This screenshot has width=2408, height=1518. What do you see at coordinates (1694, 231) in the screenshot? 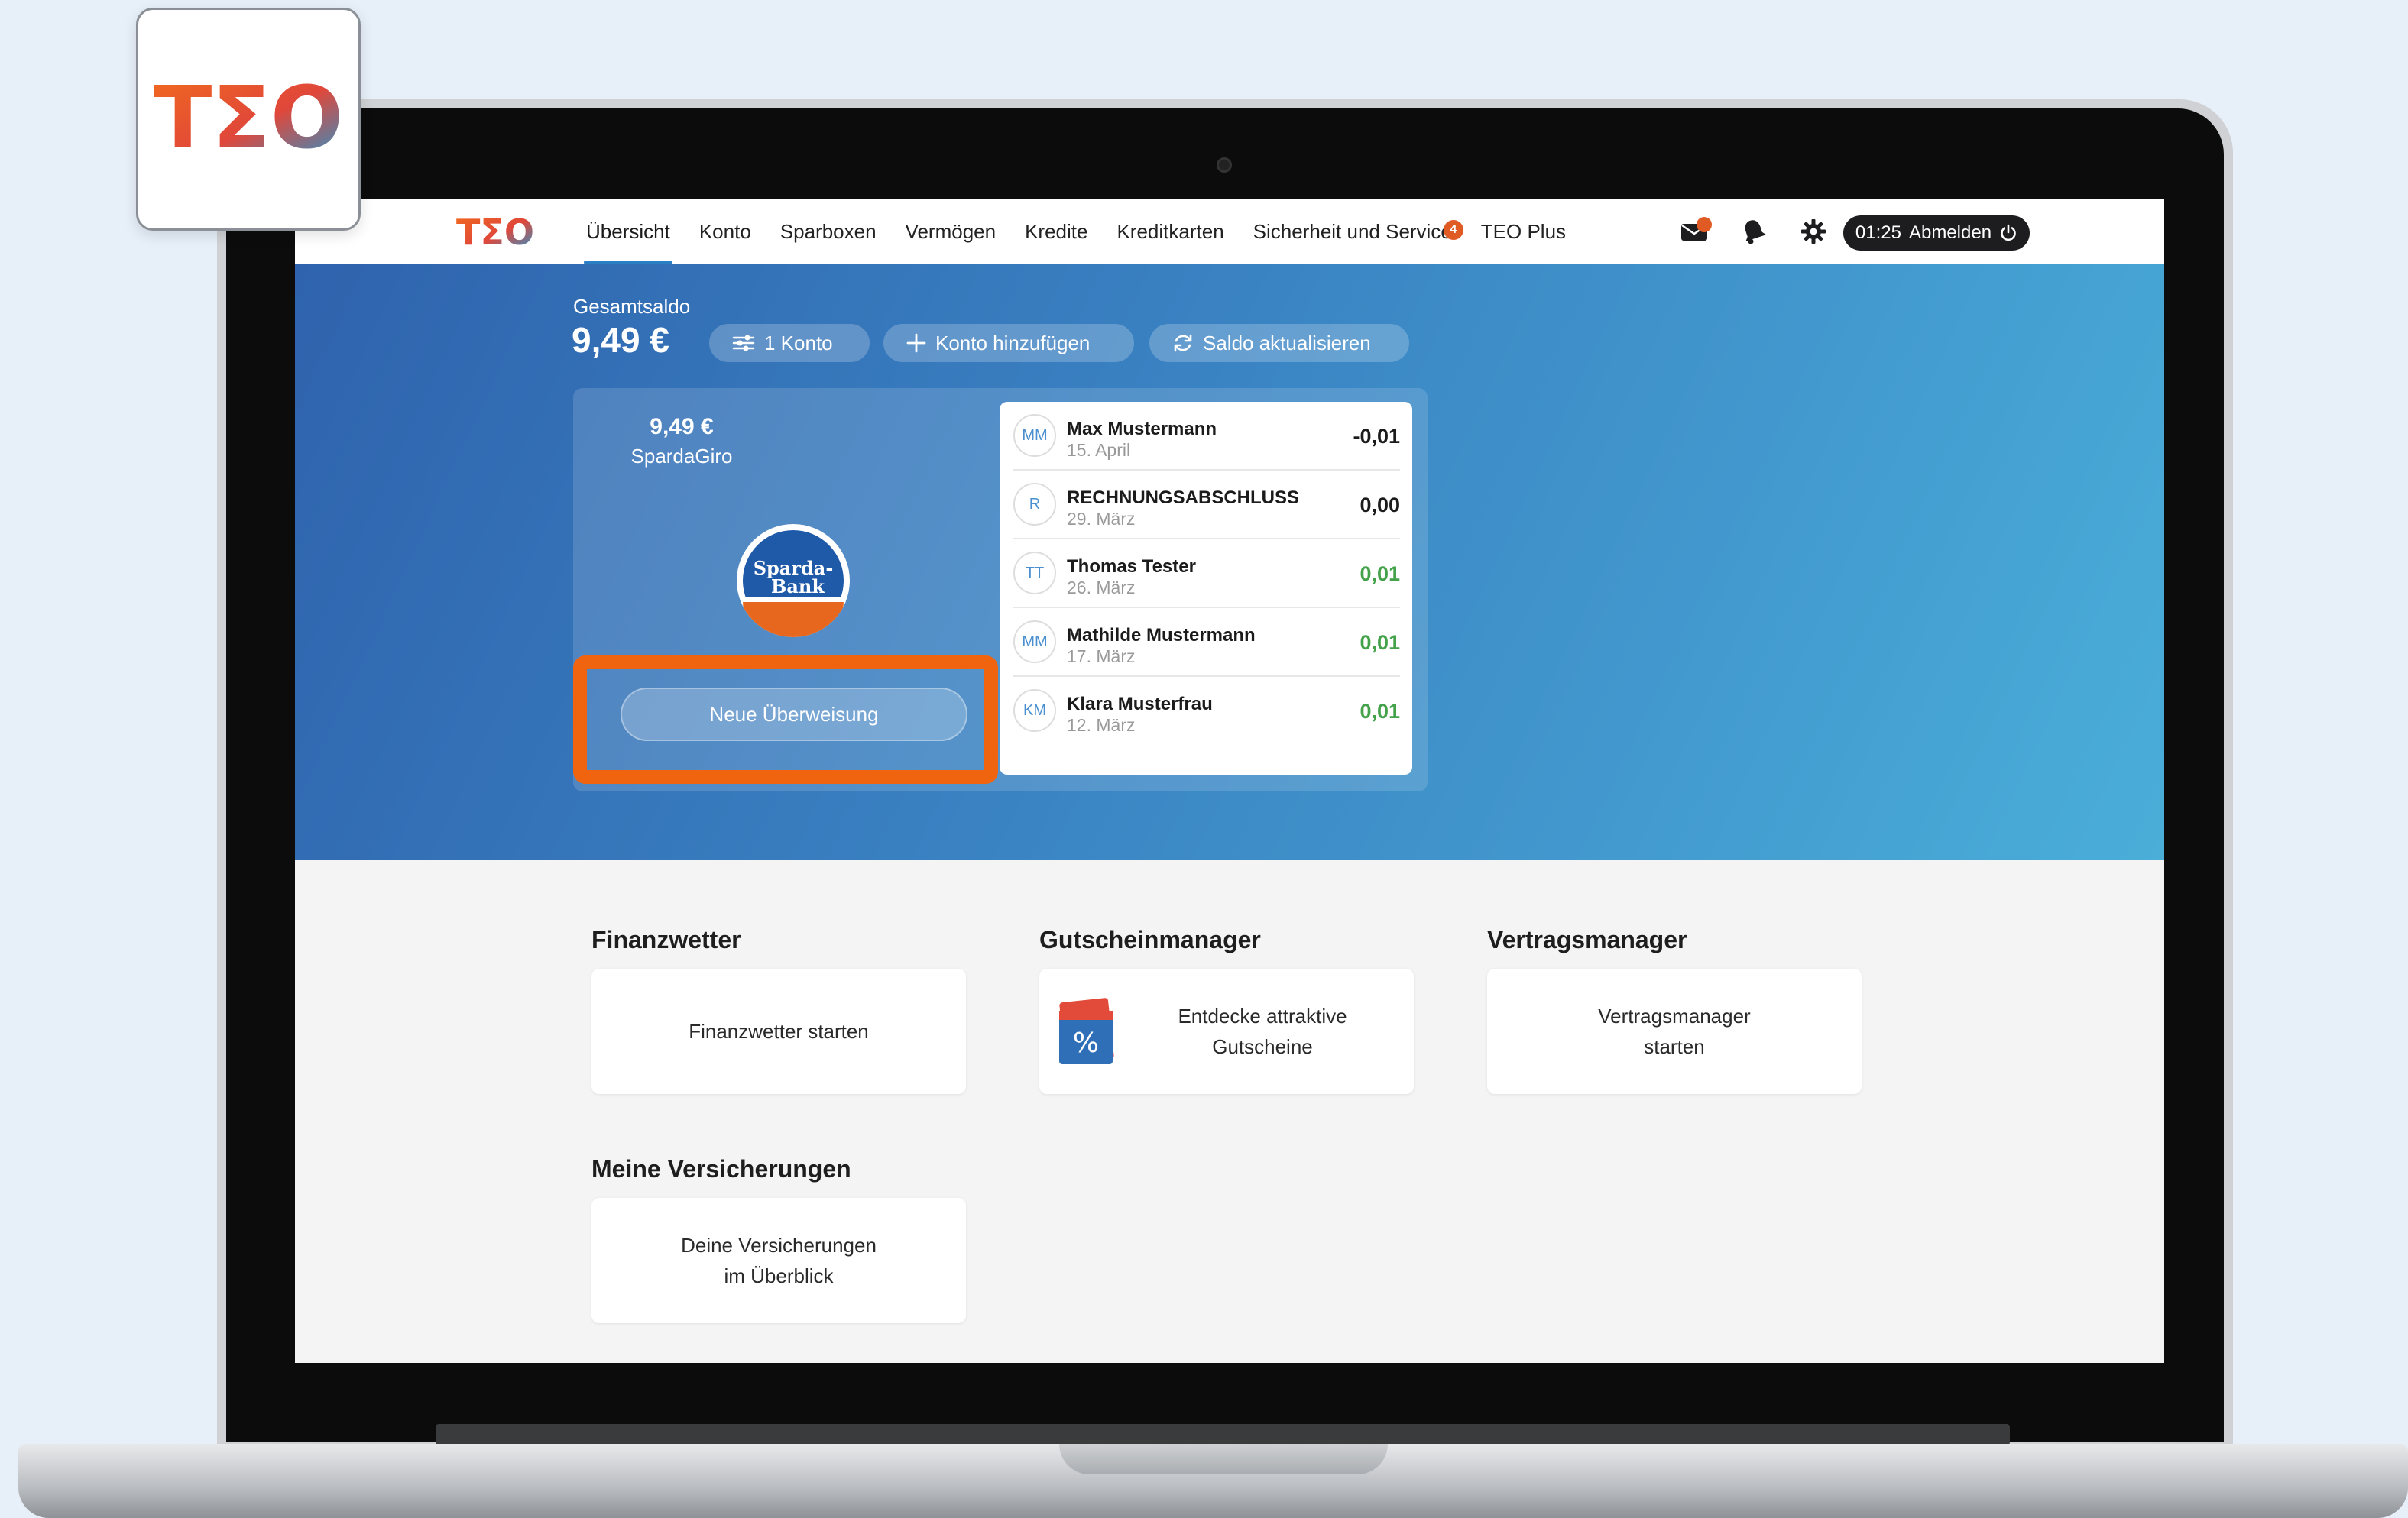
I see `mail-icon` at bounding box center [1694, 231].